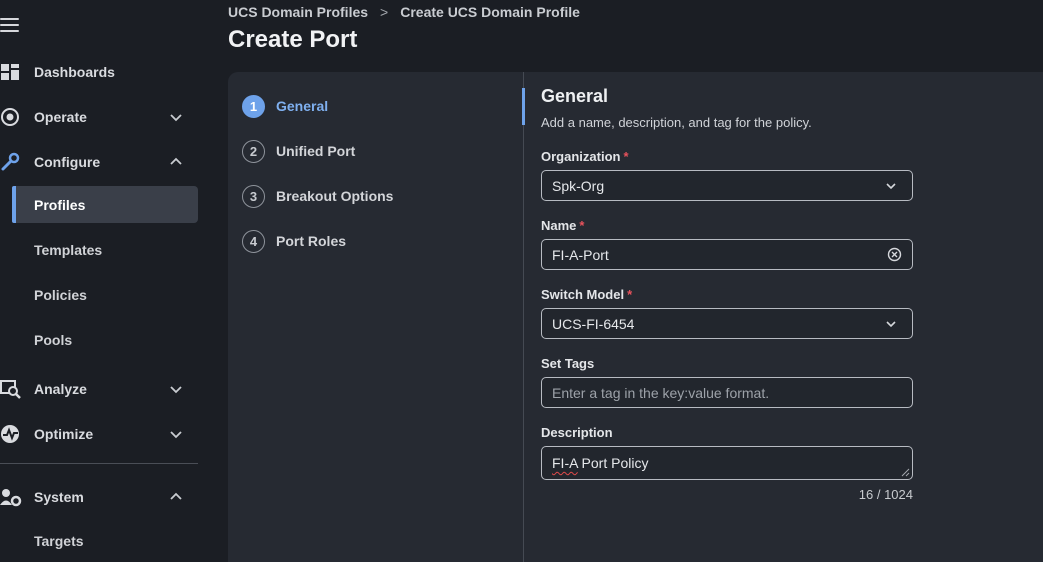  Describe the element at coordinates (253, 106) in the screenshot. I see `step-number: 1` at that location.